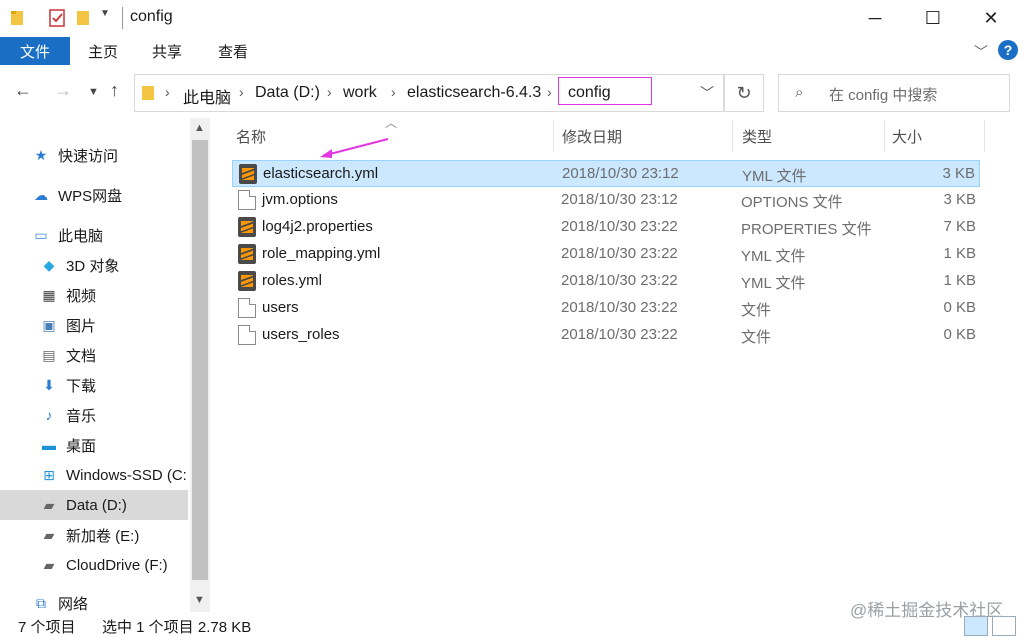  What do you see at coordinates (94, 475) in the screenshot?
I see `nav-drive-c: ⊞ Windows-SSD (C:` at bounding box center [94, 475].